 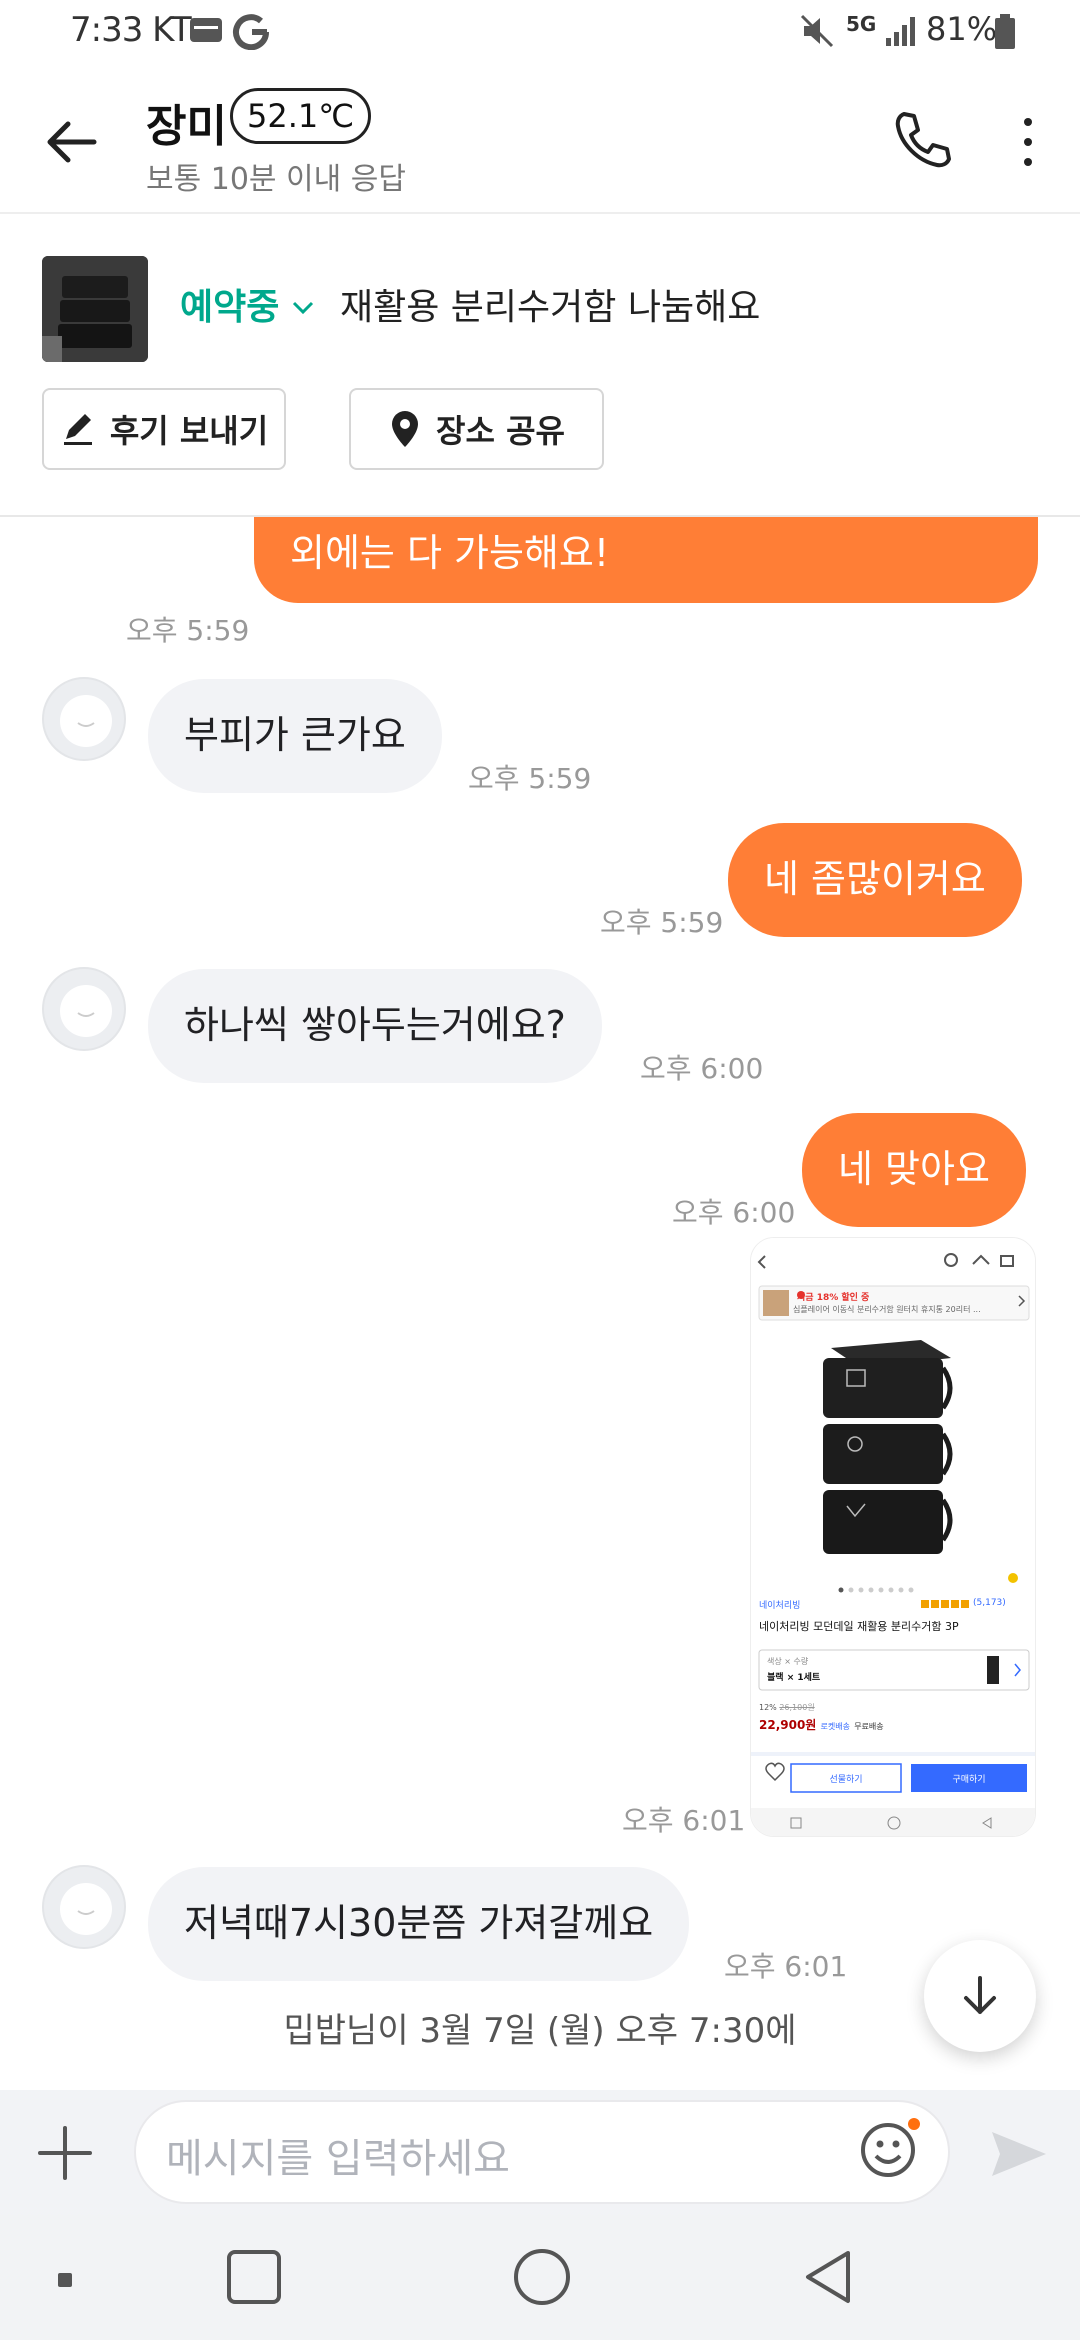 I want to click on option-label: 색상 × 수량, so click(x=788, y=1661).